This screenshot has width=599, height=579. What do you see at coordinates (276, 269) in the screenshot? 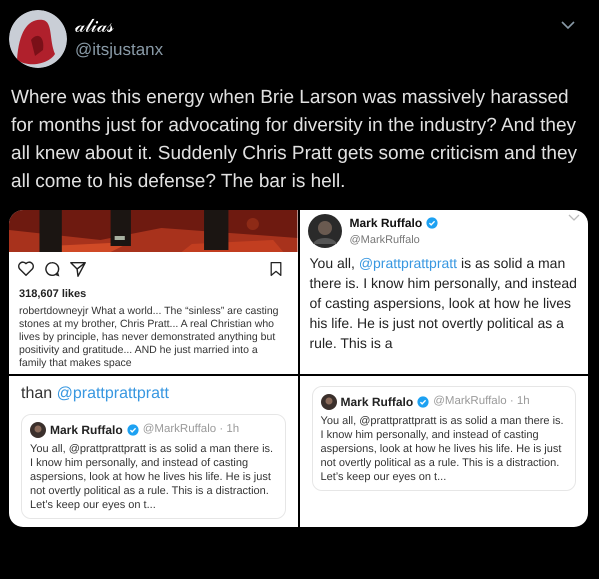
I see `bookmark-icon` at bounding box center [276, 269].